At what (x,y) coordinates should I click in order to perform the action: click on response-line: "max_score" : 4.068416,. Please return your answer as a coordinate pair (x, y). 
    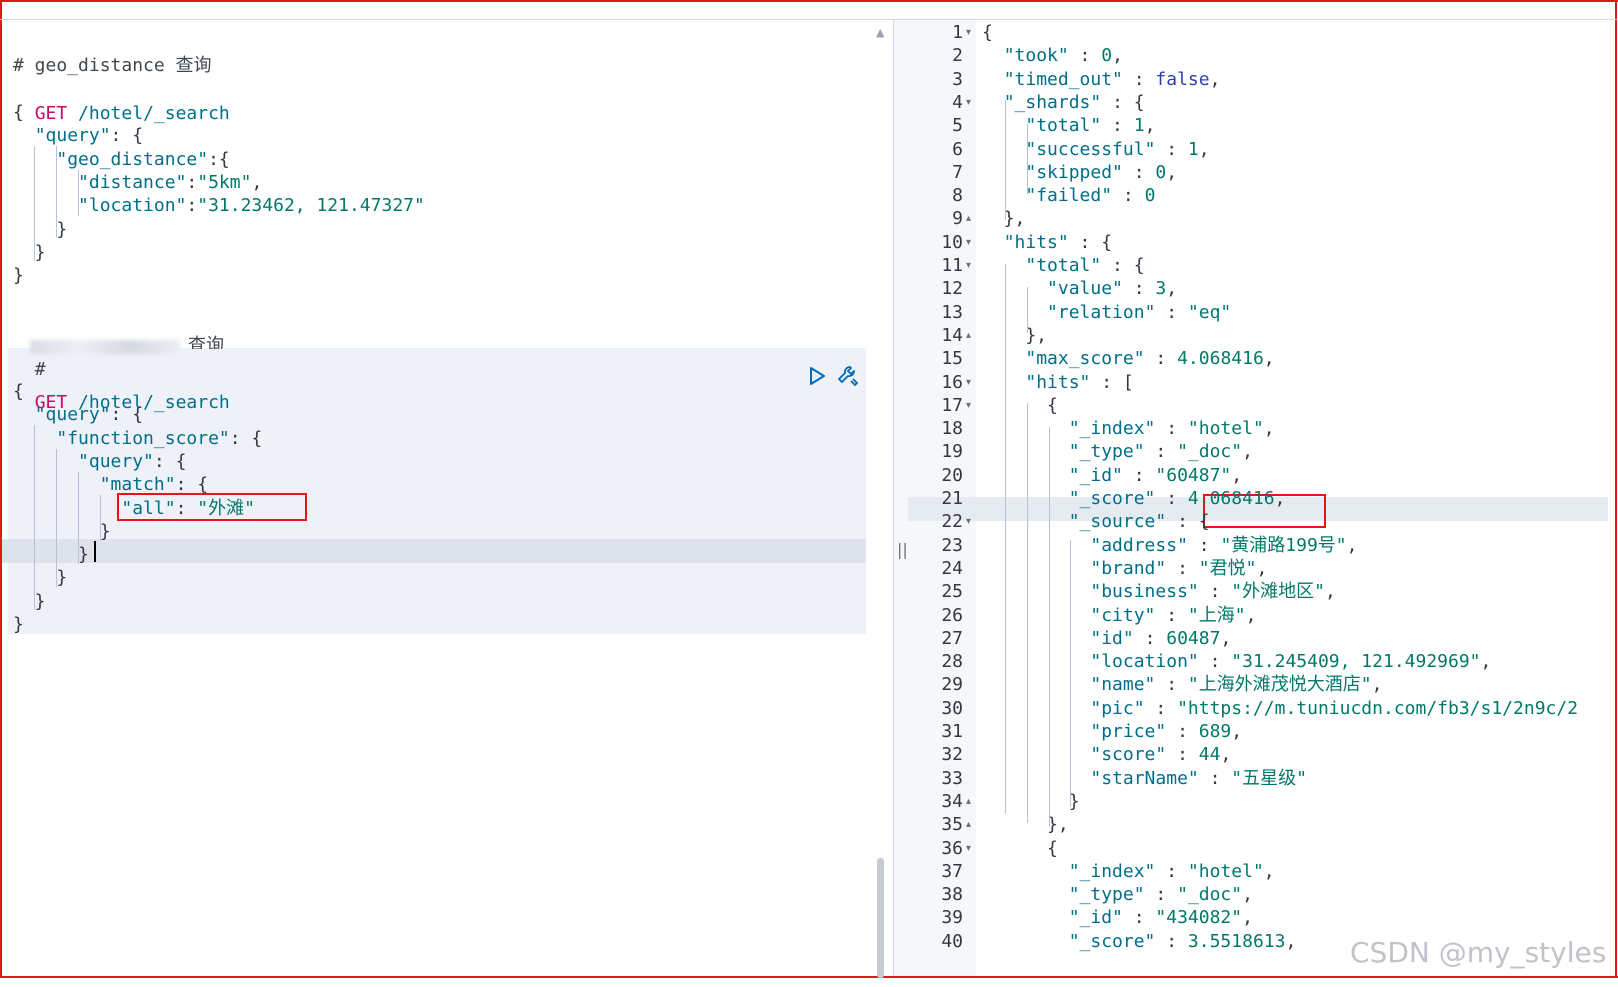
    Looking at the image, I should click on (1150, 359).